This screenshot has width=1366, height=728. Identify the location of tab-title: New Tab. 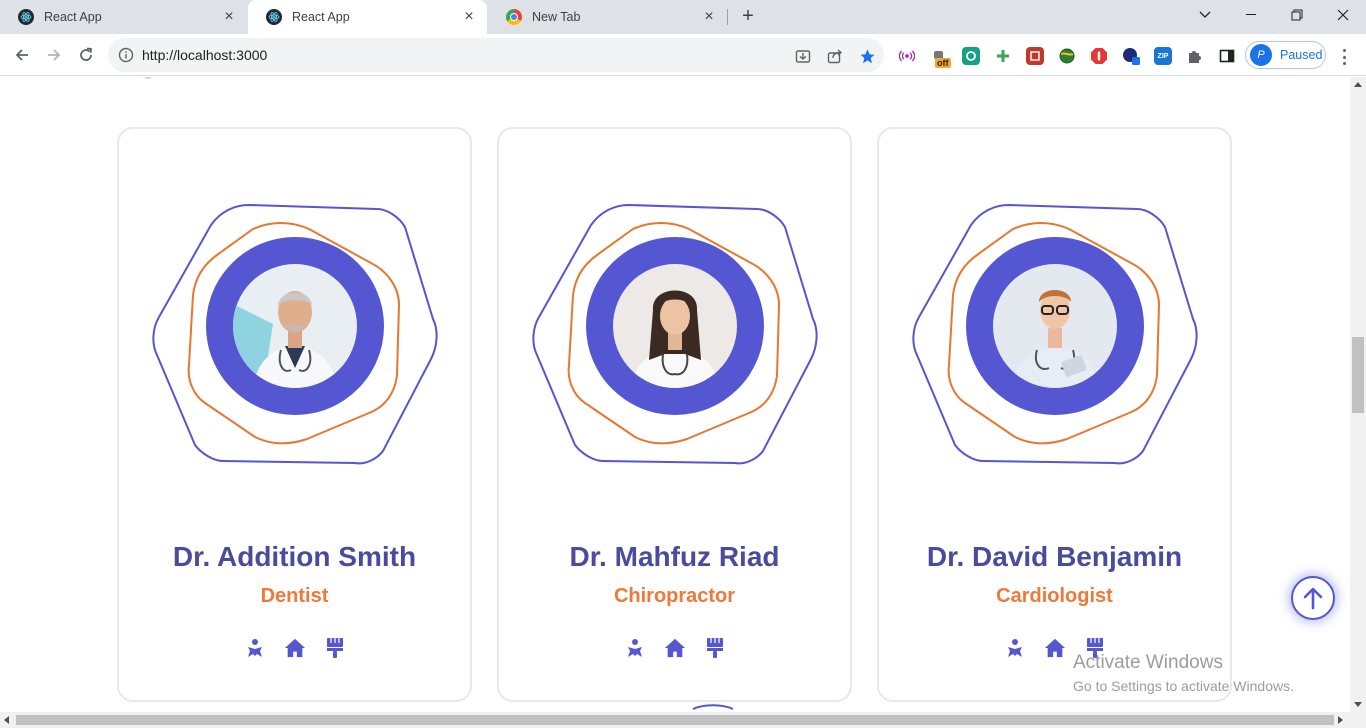
(556, 17).